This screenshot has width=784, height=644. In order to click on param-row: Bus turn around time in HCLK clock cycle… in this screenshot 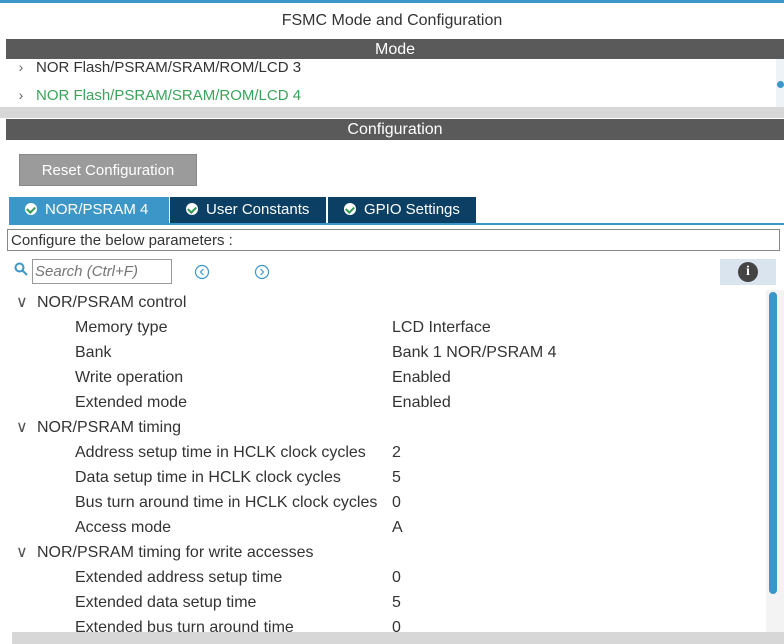, I will do `click(383, 502)`.